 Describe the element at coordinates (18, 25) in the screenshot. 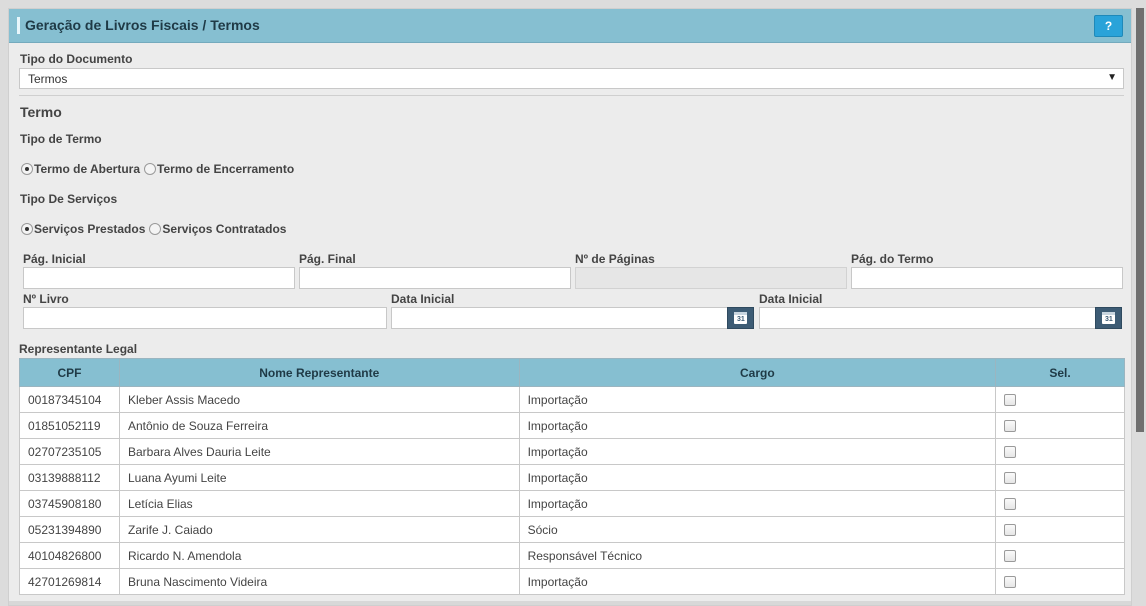

I see `header-accent` at that location.